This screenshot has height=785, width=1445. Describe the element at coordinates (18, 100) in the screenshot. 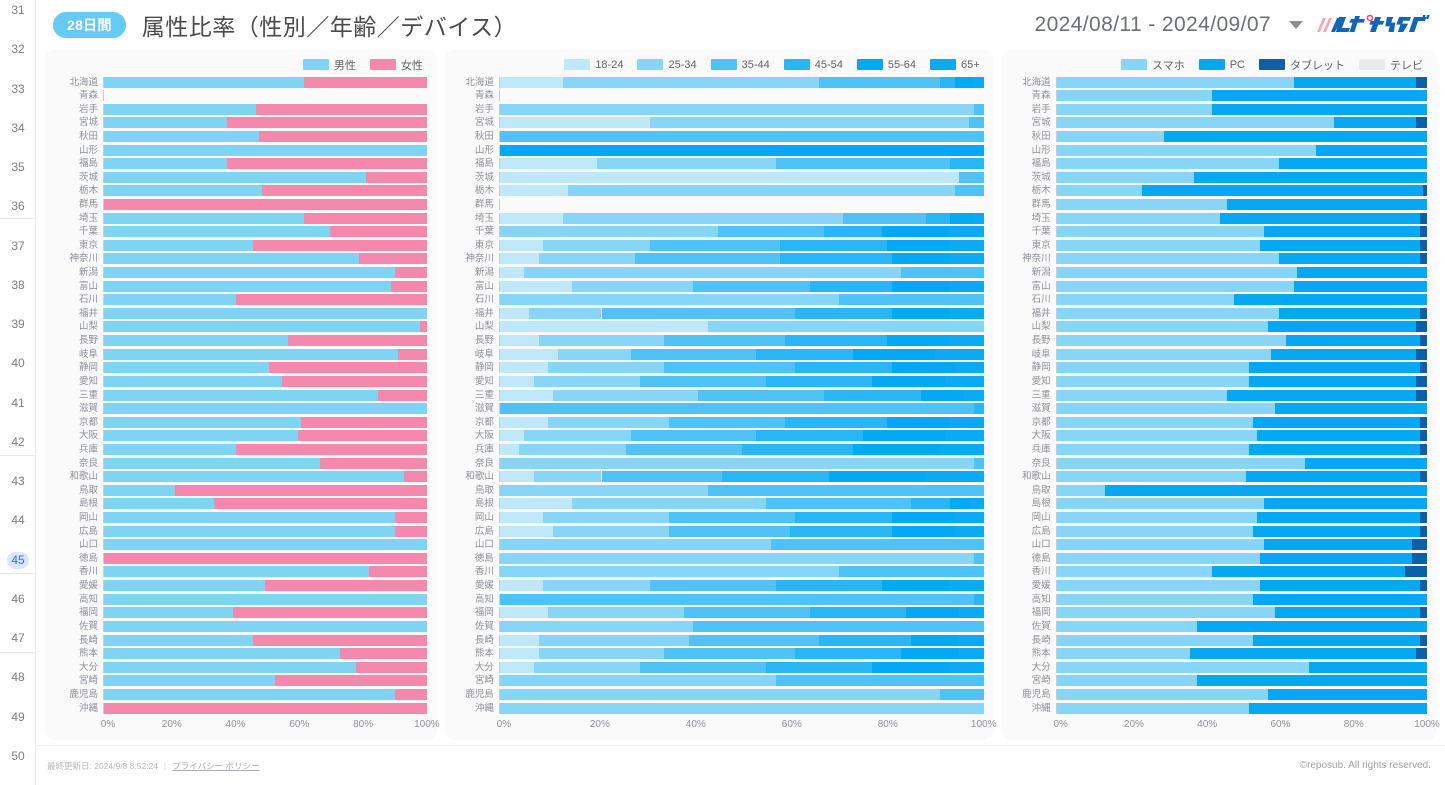

I see `gutter-row-33: 33` at that location.